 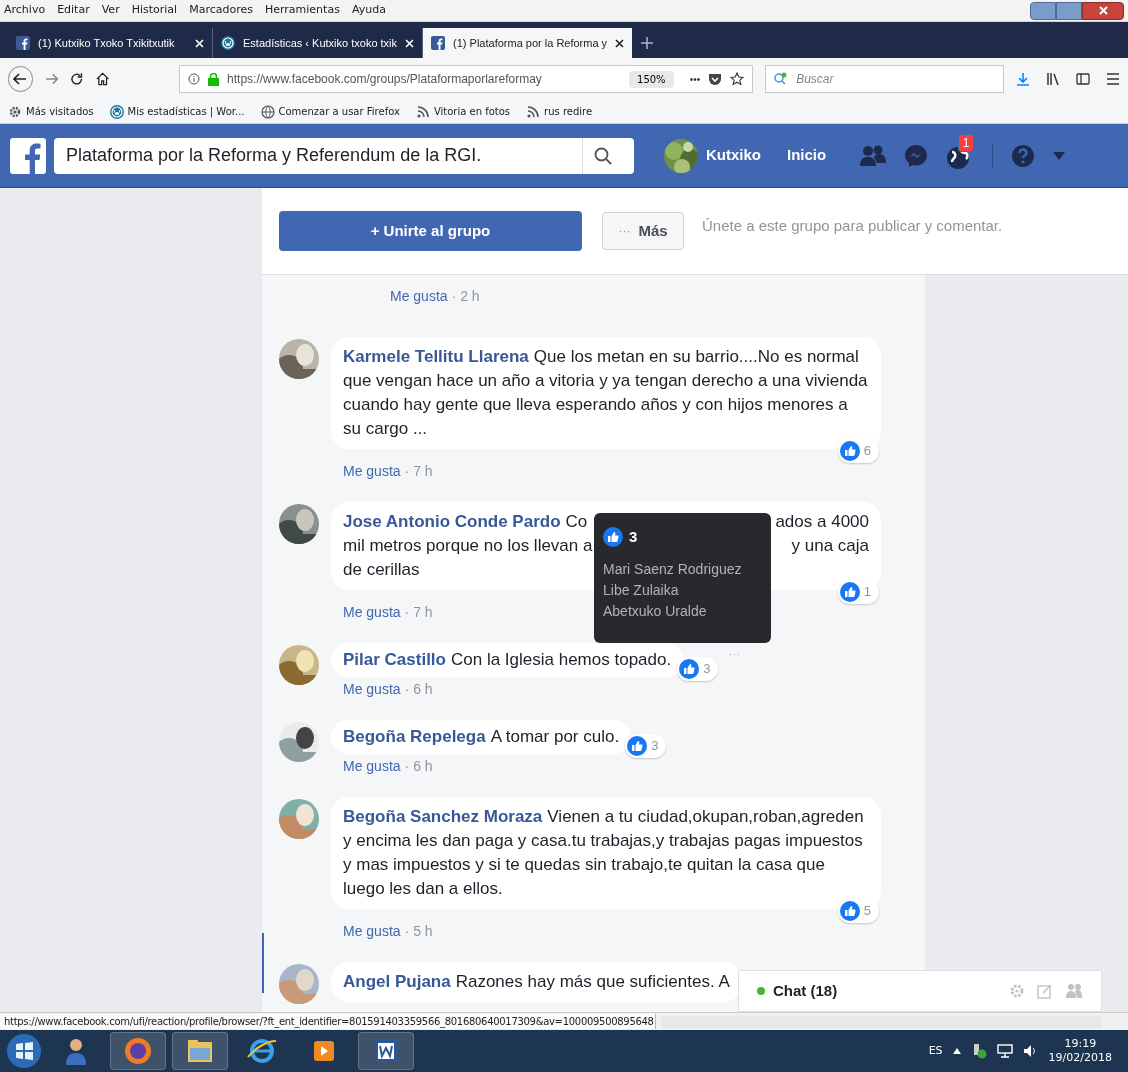 What do you see at coordinates (805, 990) in the screenshot?
I see `chat-label: Chat (18)` at bounding box center [805, 990].